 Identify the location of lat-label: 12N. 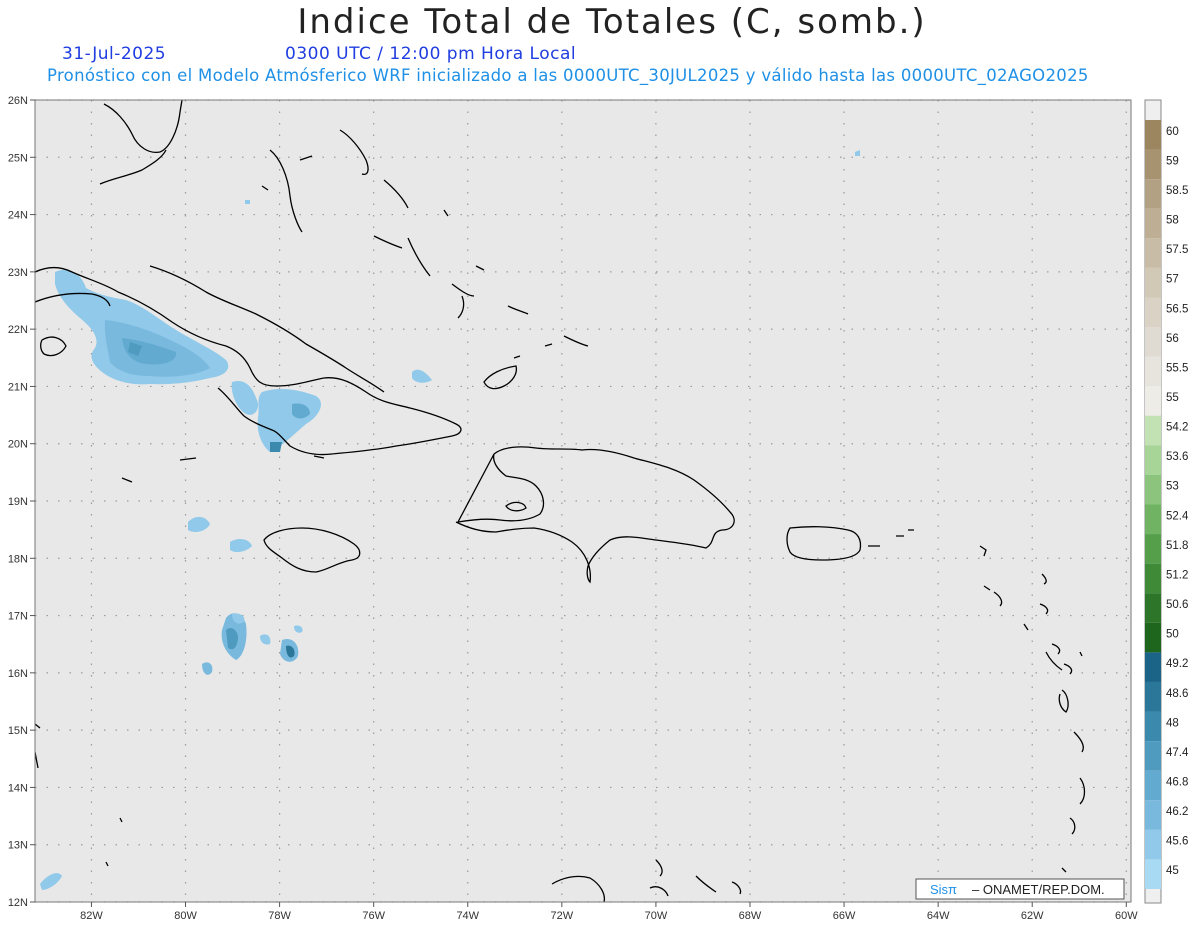
(18, 903).